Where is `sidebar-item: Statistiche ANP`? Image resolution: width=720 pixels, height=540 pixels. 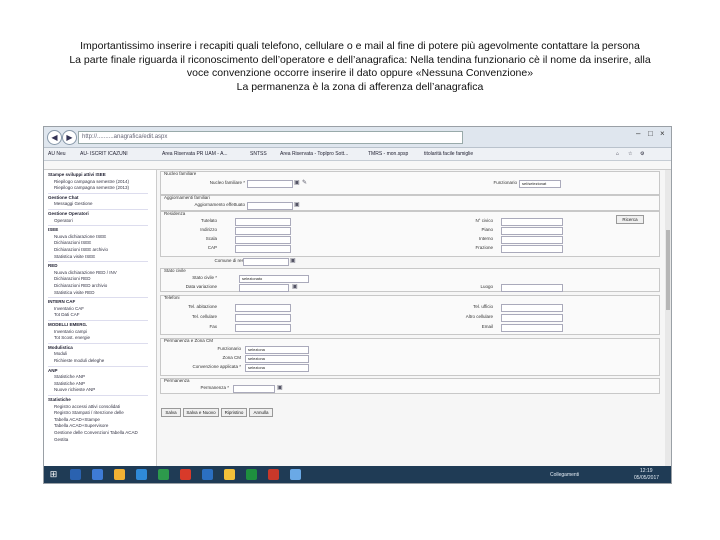 sidebar-item: Statistiche ANP is located at coordinates (69, 384).